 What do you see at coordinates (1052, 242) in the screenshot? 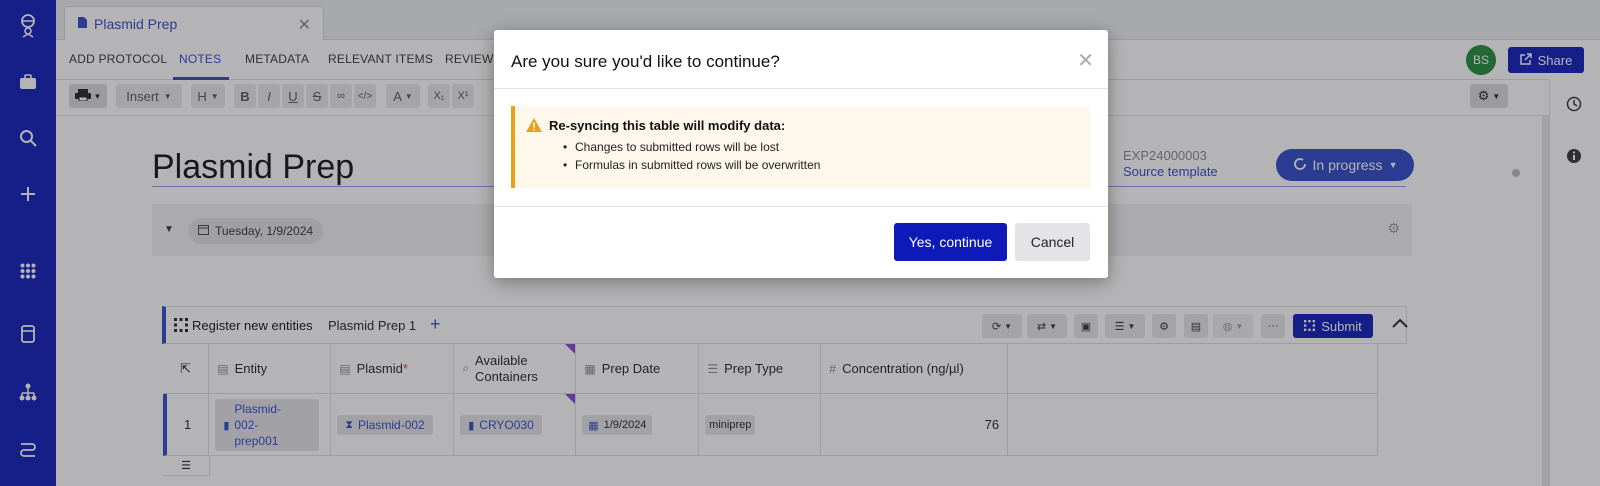
I see `cancel-button: Cancel` at bounding box center [1052, 242].